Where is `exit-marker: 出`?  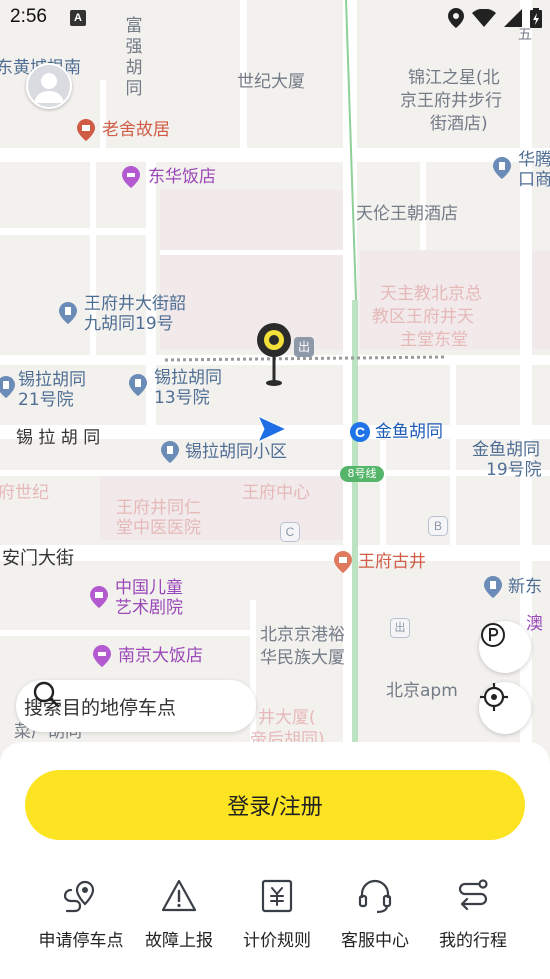 exit-marker: 出 is located at coordinates (400, 628).